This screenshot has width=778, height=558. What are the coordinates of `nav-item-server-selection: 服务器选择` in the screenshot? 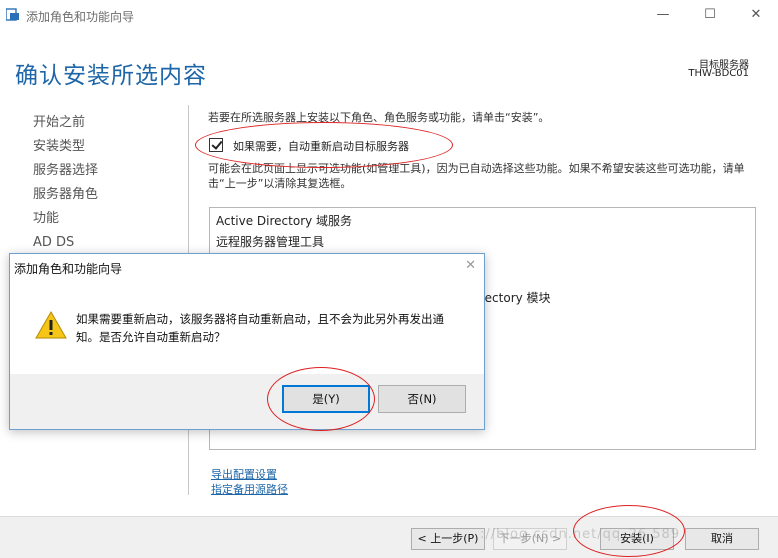 It's located at (65, 174).